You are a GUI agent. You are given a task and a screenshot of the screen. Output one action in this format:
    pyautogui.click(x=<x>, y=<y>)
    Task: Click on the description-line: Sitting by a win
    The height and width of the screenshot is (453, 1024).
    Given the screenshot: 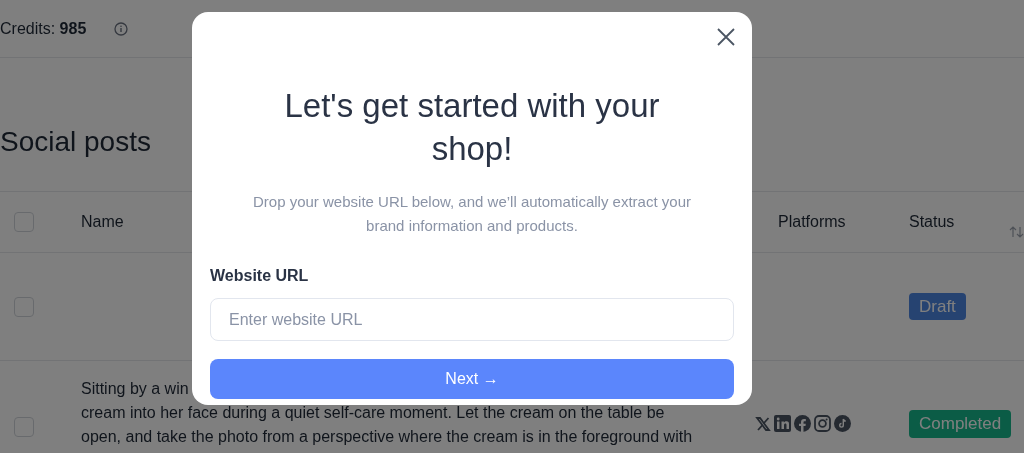 What is the action you would take?
    pyautogui.click(x=135, y=389)
    